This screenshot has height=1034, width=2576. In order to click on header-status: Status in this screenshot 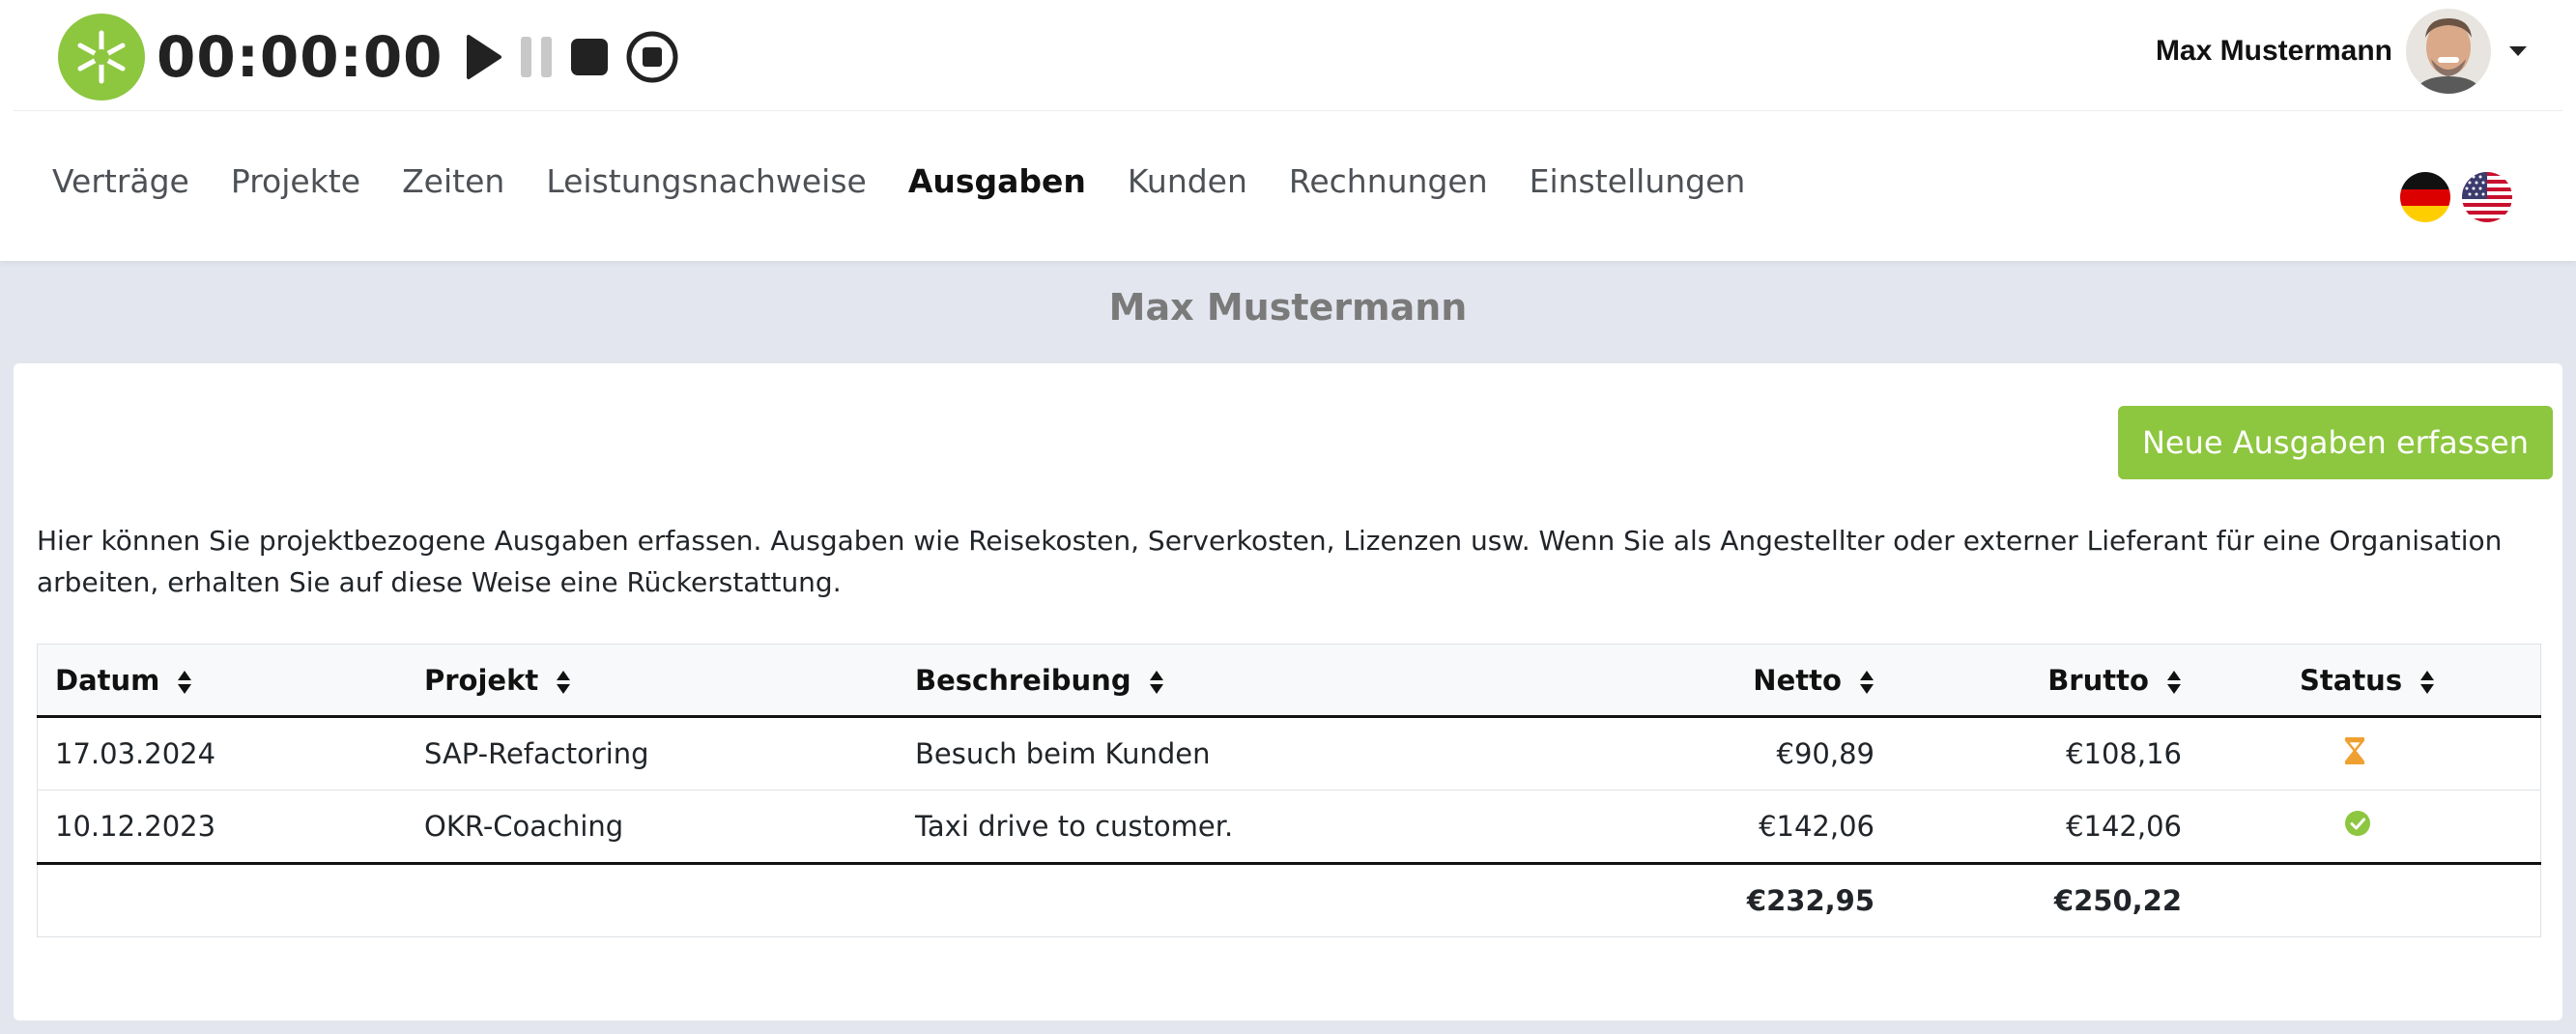, I will do `click(2370, 681)`.